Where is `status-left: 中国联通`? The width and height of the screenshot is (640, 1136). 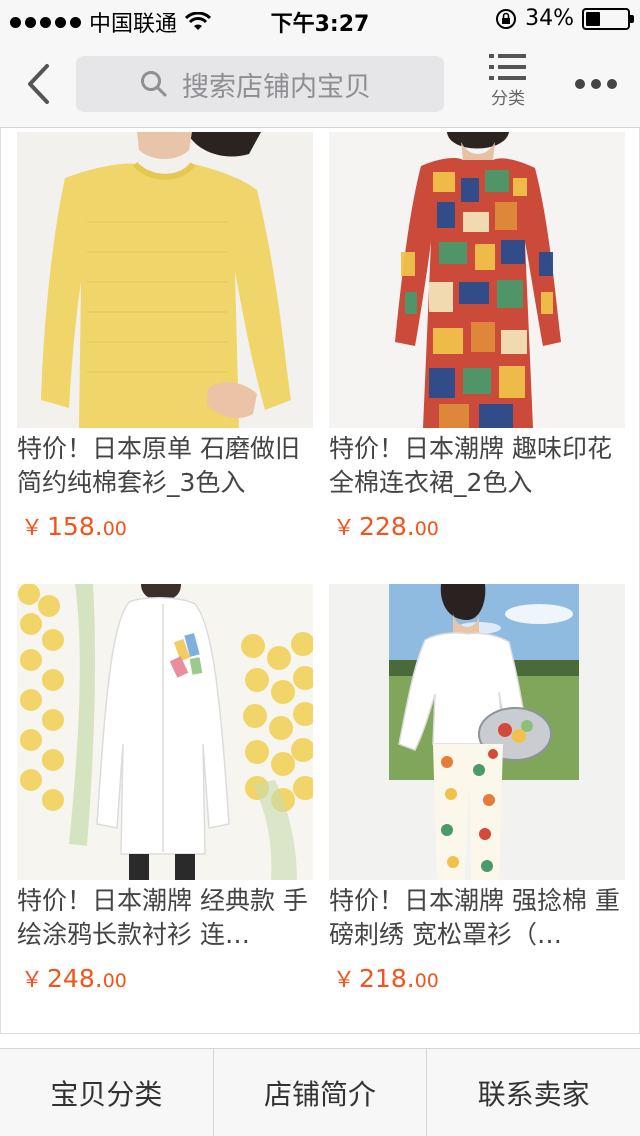
status-left: 中国联通 is located at coordinates (111, 22).